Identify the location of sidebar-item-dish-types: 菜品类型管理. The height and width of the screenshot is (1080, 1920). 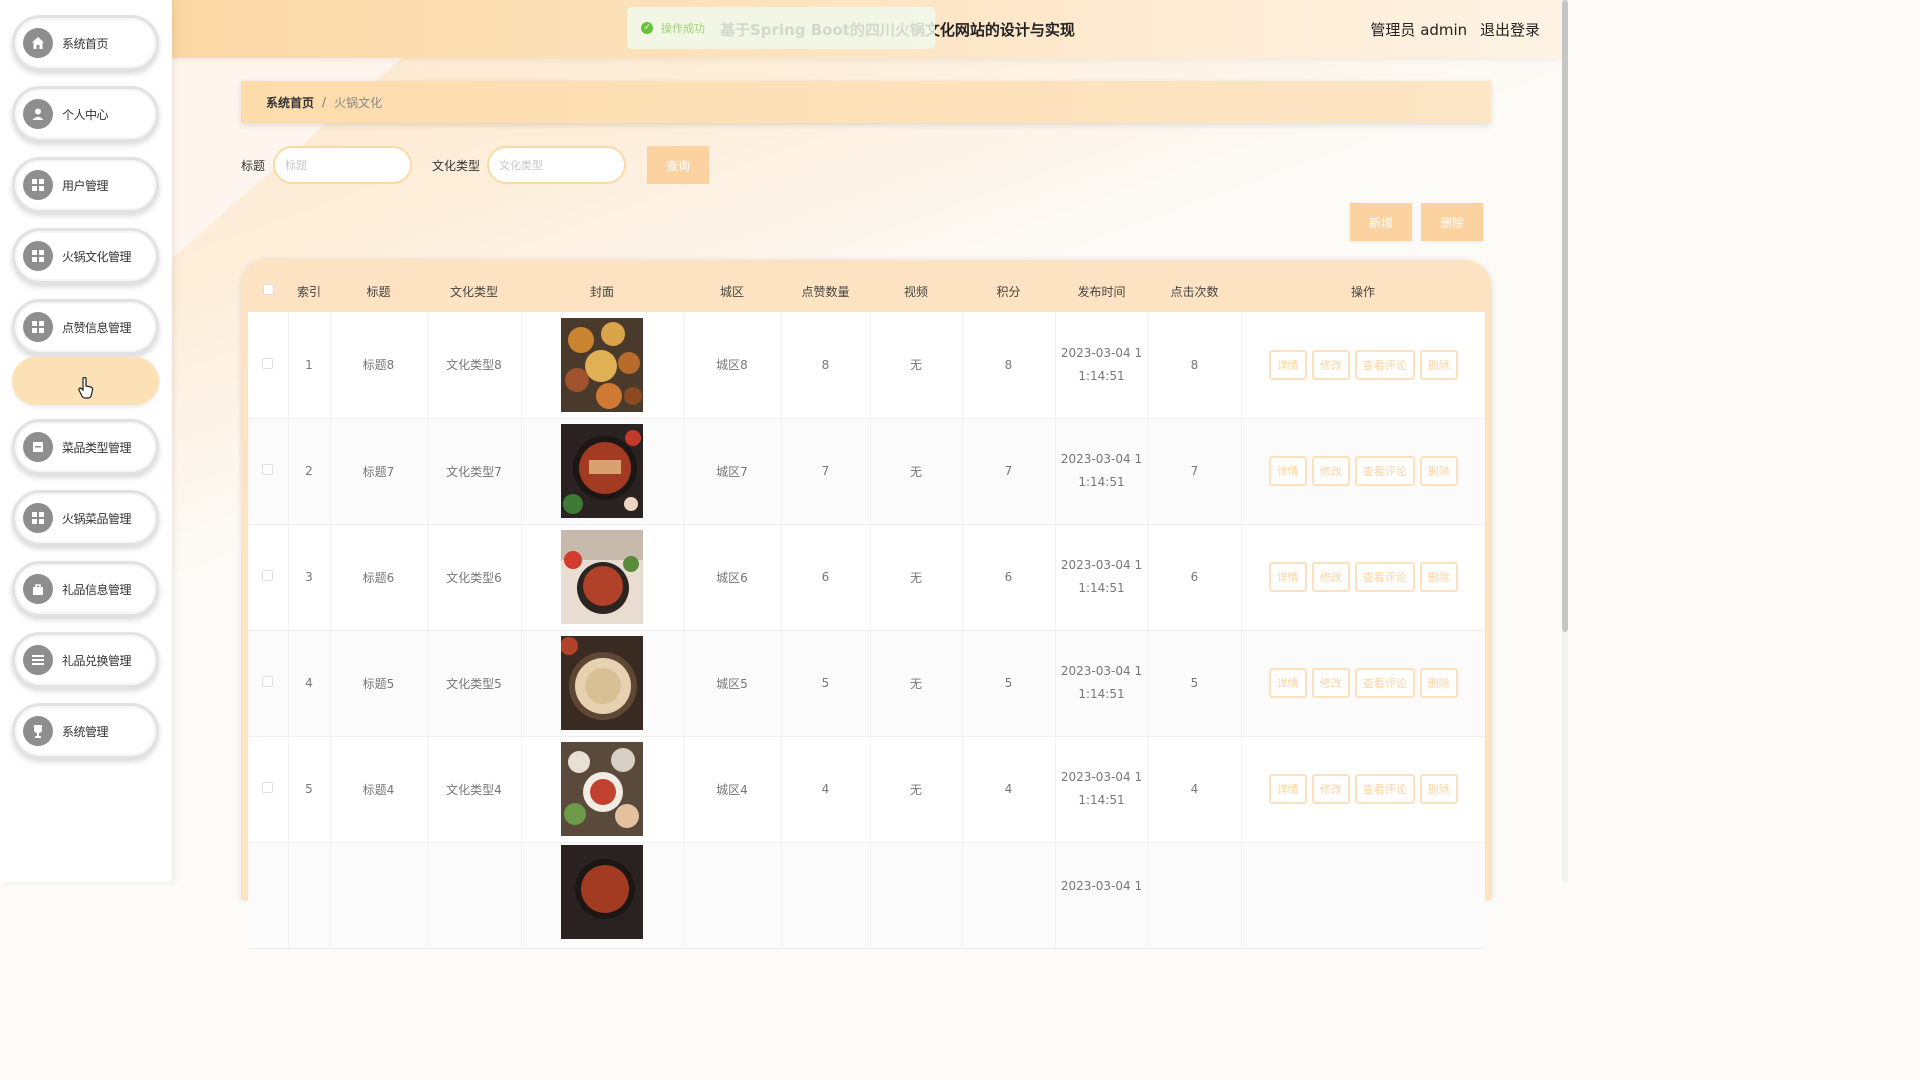
(85, 447).